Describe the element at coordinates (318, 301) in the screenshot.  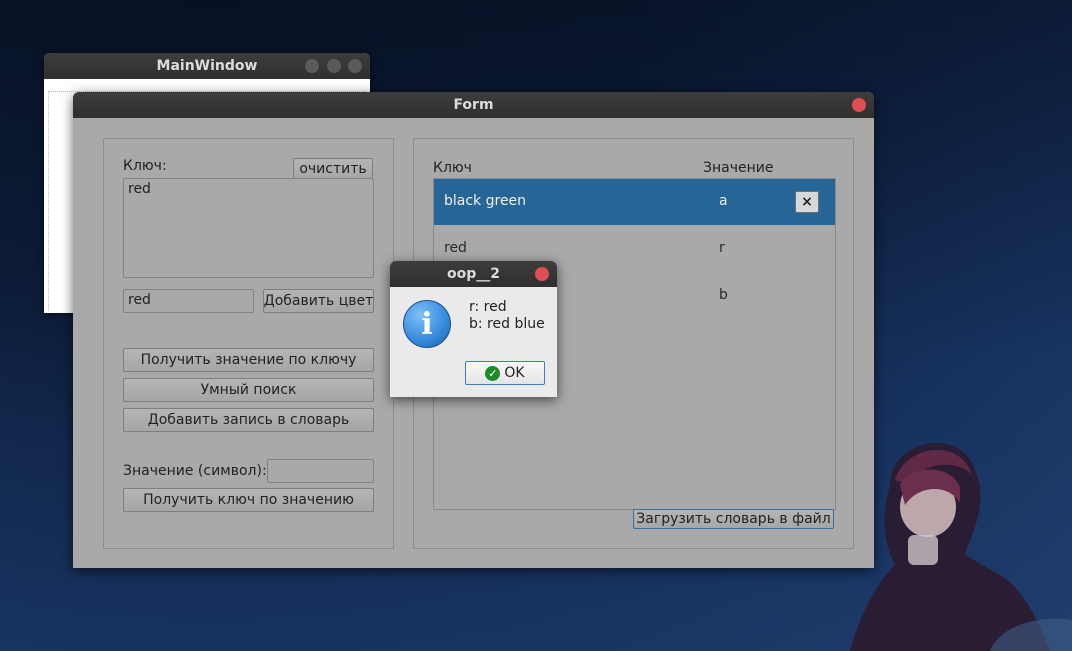
I see `add-color-button: Добавить цвет` at that location.